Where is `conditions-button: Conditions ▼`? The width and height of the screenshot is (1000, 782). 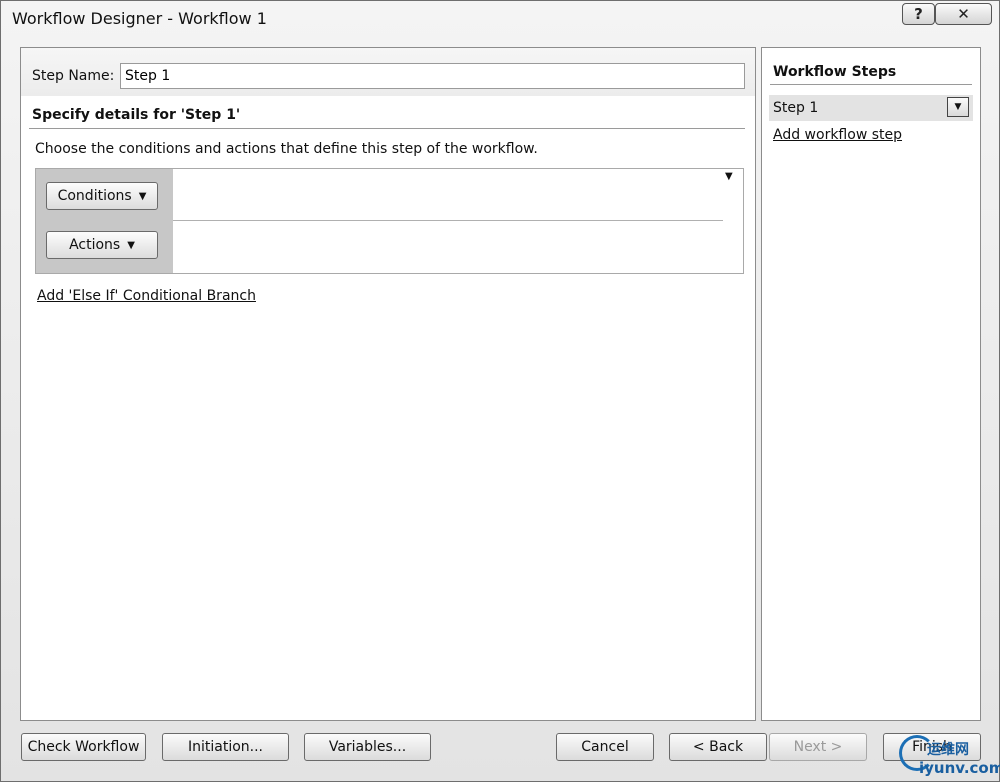
conditions-button: Conditions ▼ is located at coordinates (102, 196).